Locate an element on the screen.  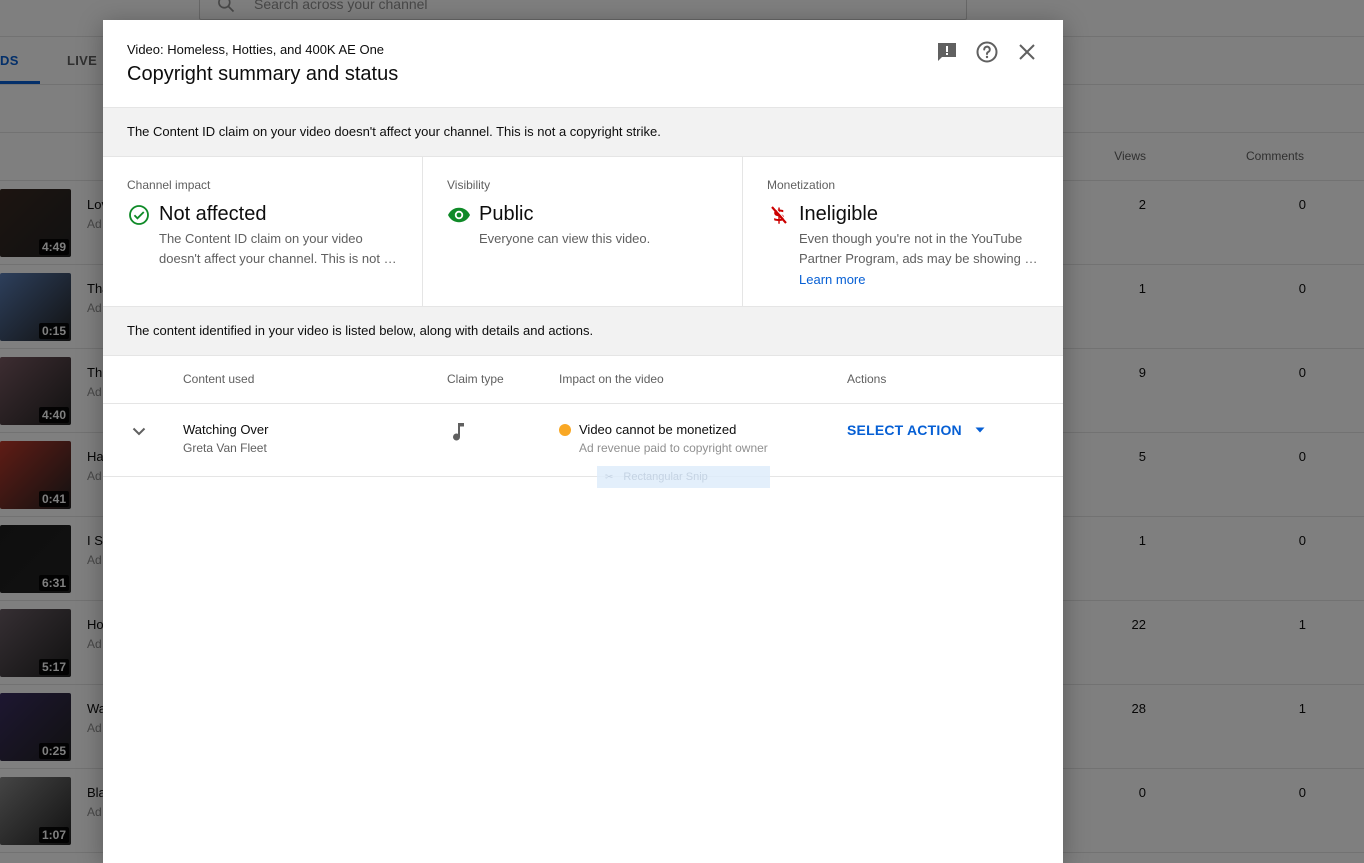
music-note-icon is located at coordinates (458, 432).